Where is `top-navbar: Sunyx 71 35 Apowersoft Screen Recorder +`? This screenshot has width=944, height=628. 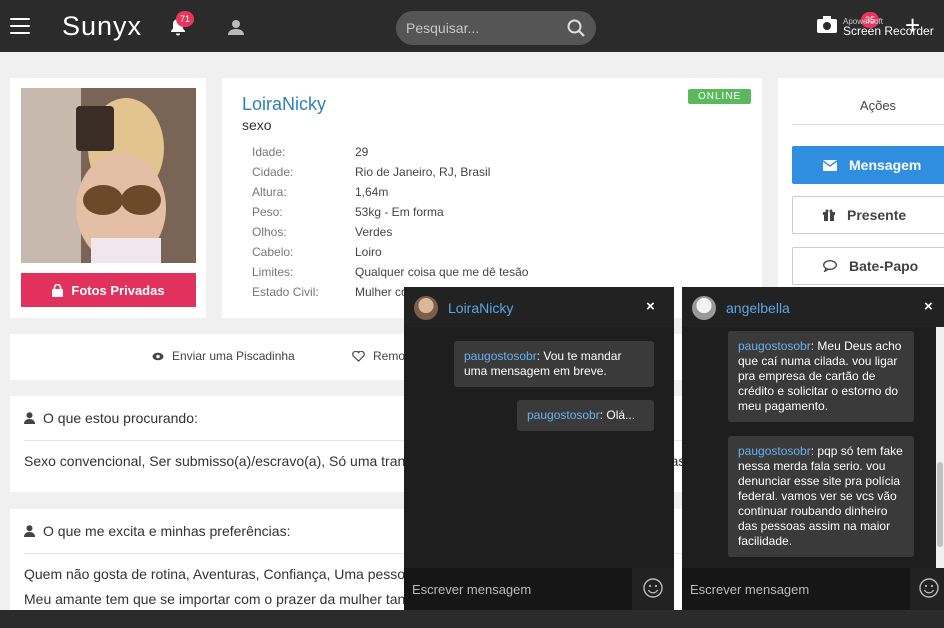
top-navbar: Sunyx 71 35 Apowersoft Screen Recorder + is located at coordinates (472, 26).